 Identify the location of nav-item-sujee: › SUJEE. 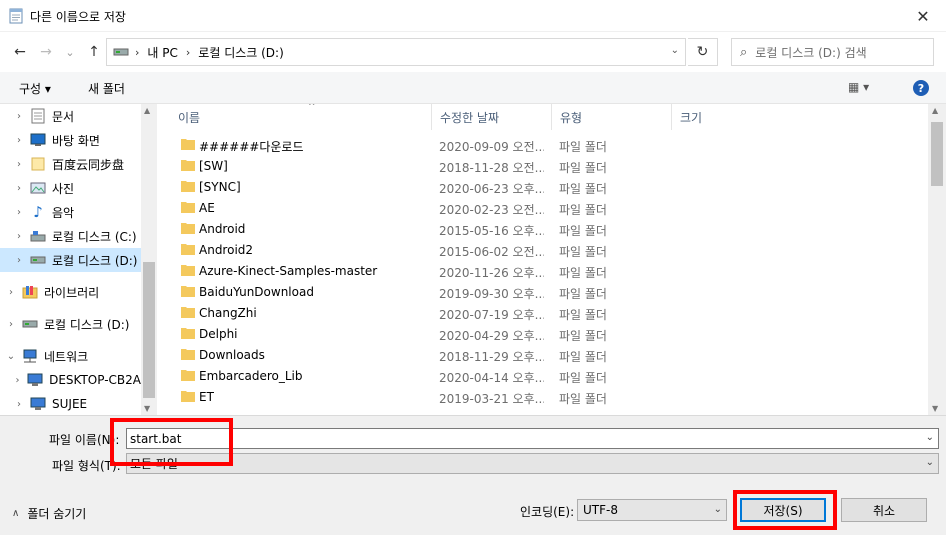
(70, 403).